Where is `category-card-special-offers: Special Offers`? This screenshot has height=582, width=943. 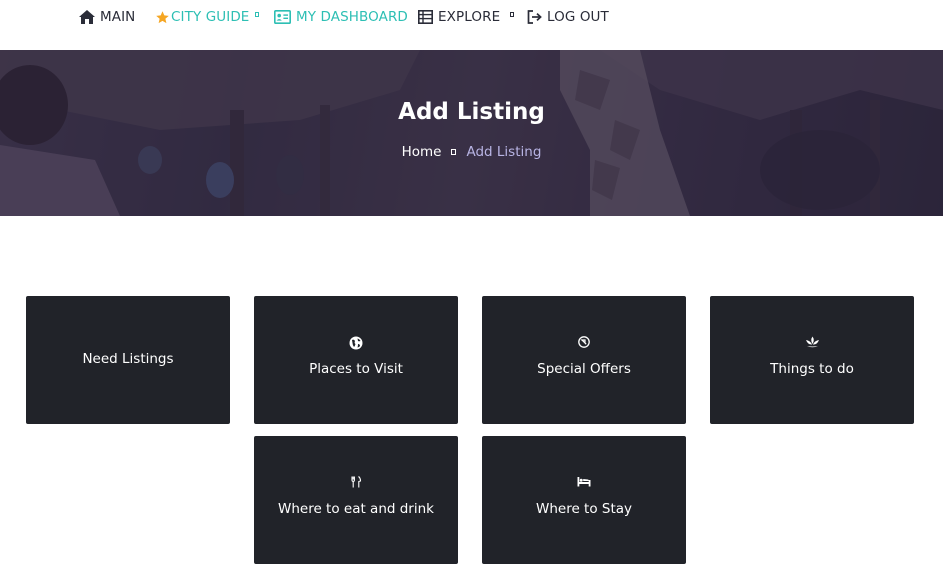 category-card-special-offers: Special Offers is located at coordinates (584, 360).